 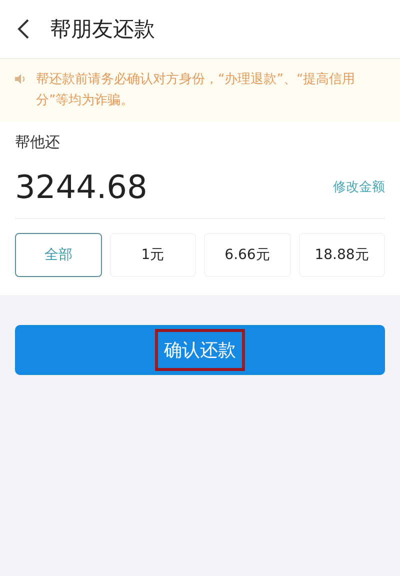 What do you see at coordinates (38, 142) in the screenshot?
I see `amount-label: 帮他还` at bounding box center [38, 142].